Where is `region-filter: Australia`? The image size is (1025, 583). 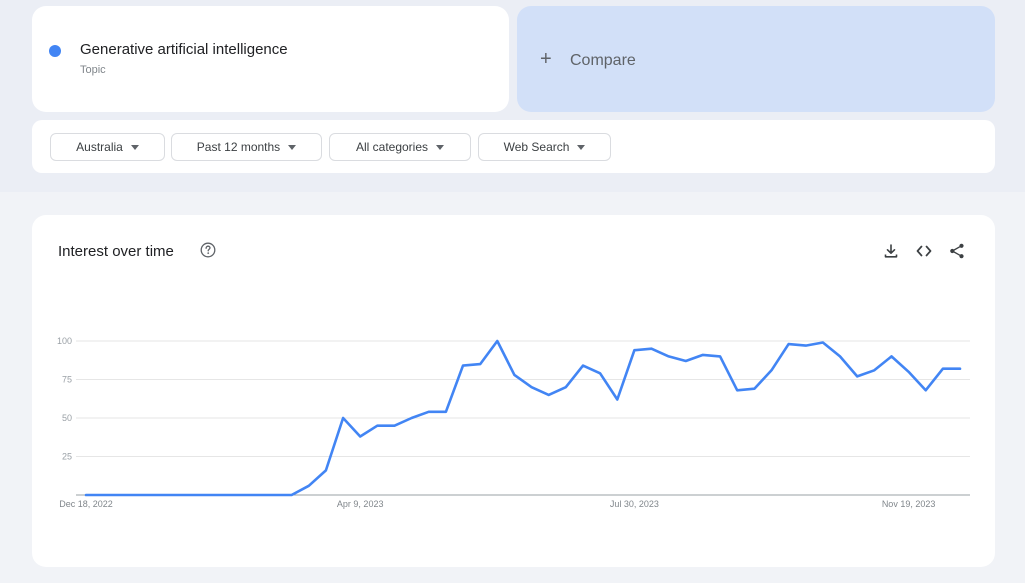
region-filter: Australia is located at coordinates (107, 147).